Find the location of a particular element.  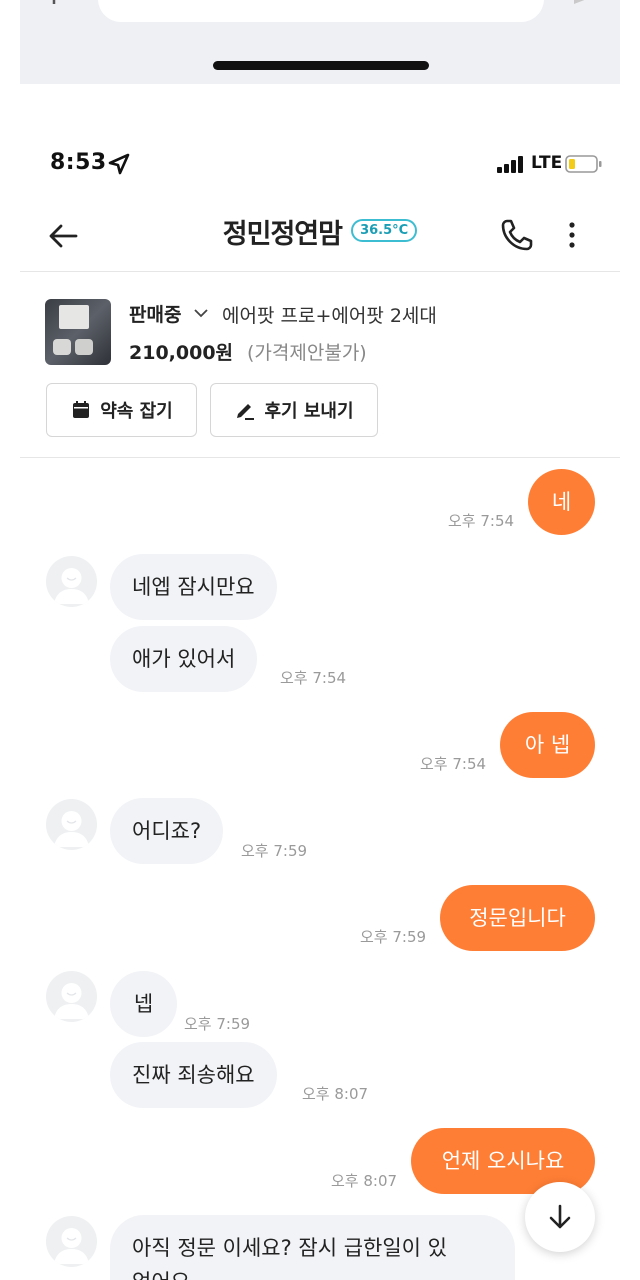

arrow-down-icon is located at coordinates (560, 1216).